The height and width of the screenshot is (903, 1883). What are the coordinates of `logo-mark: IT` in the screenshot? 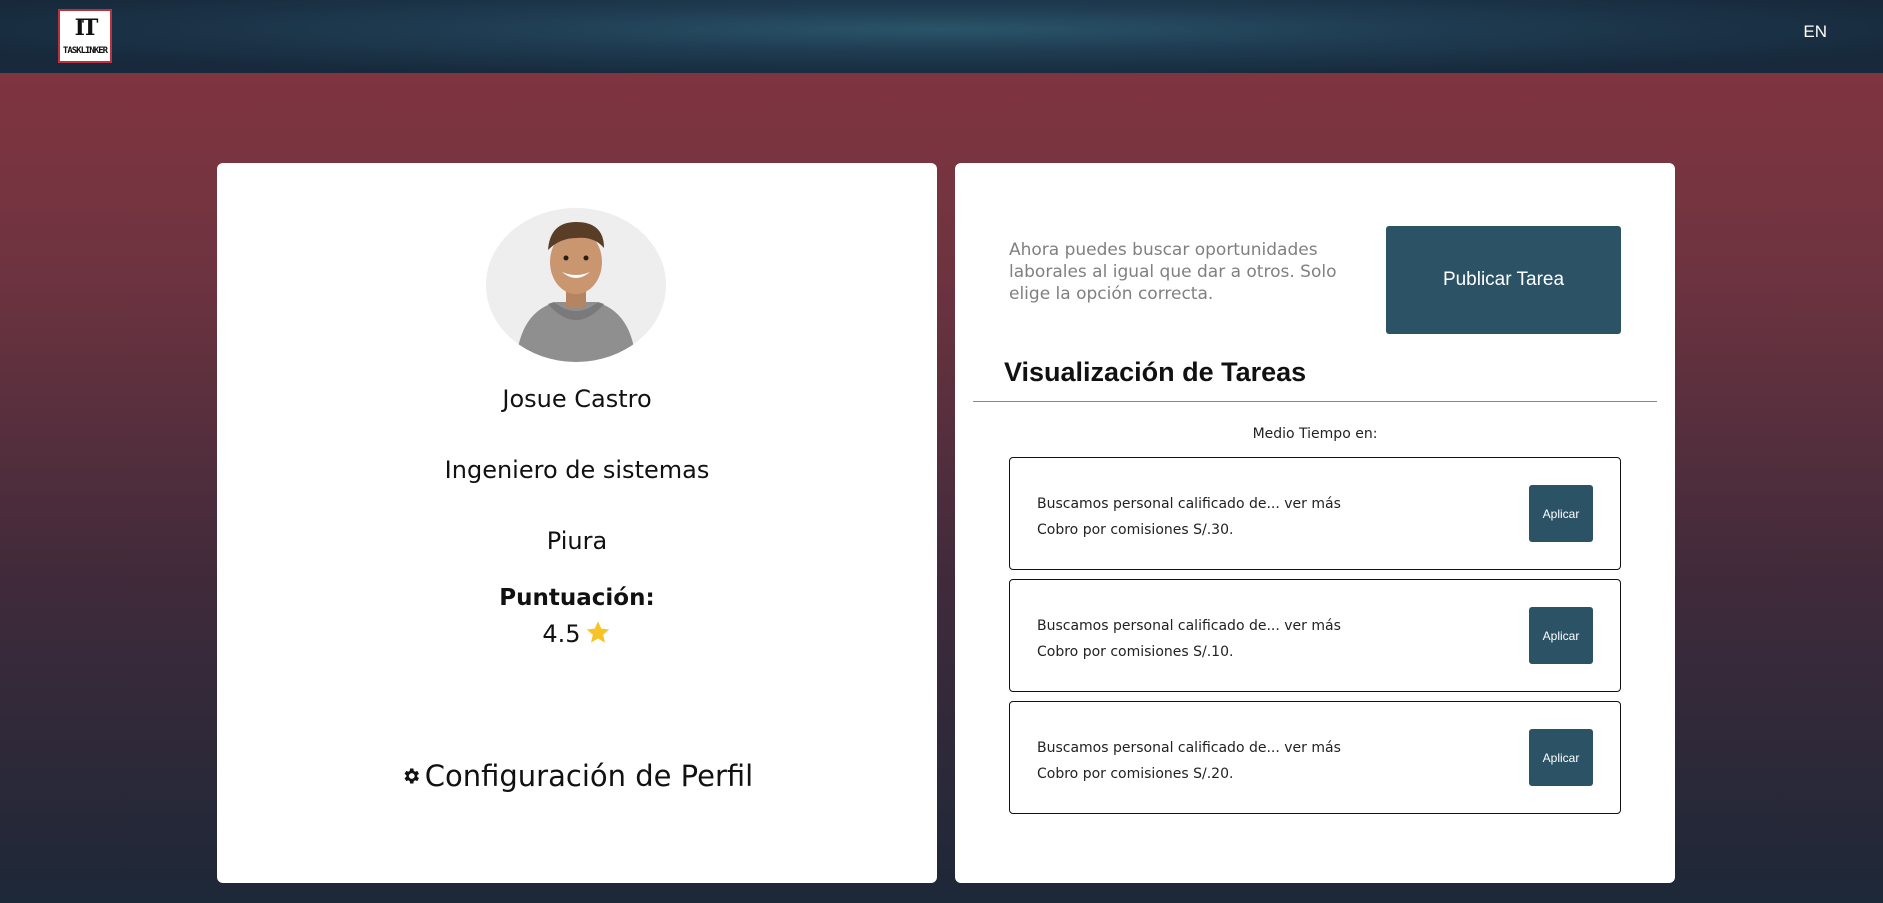 It's located at (86, 28).